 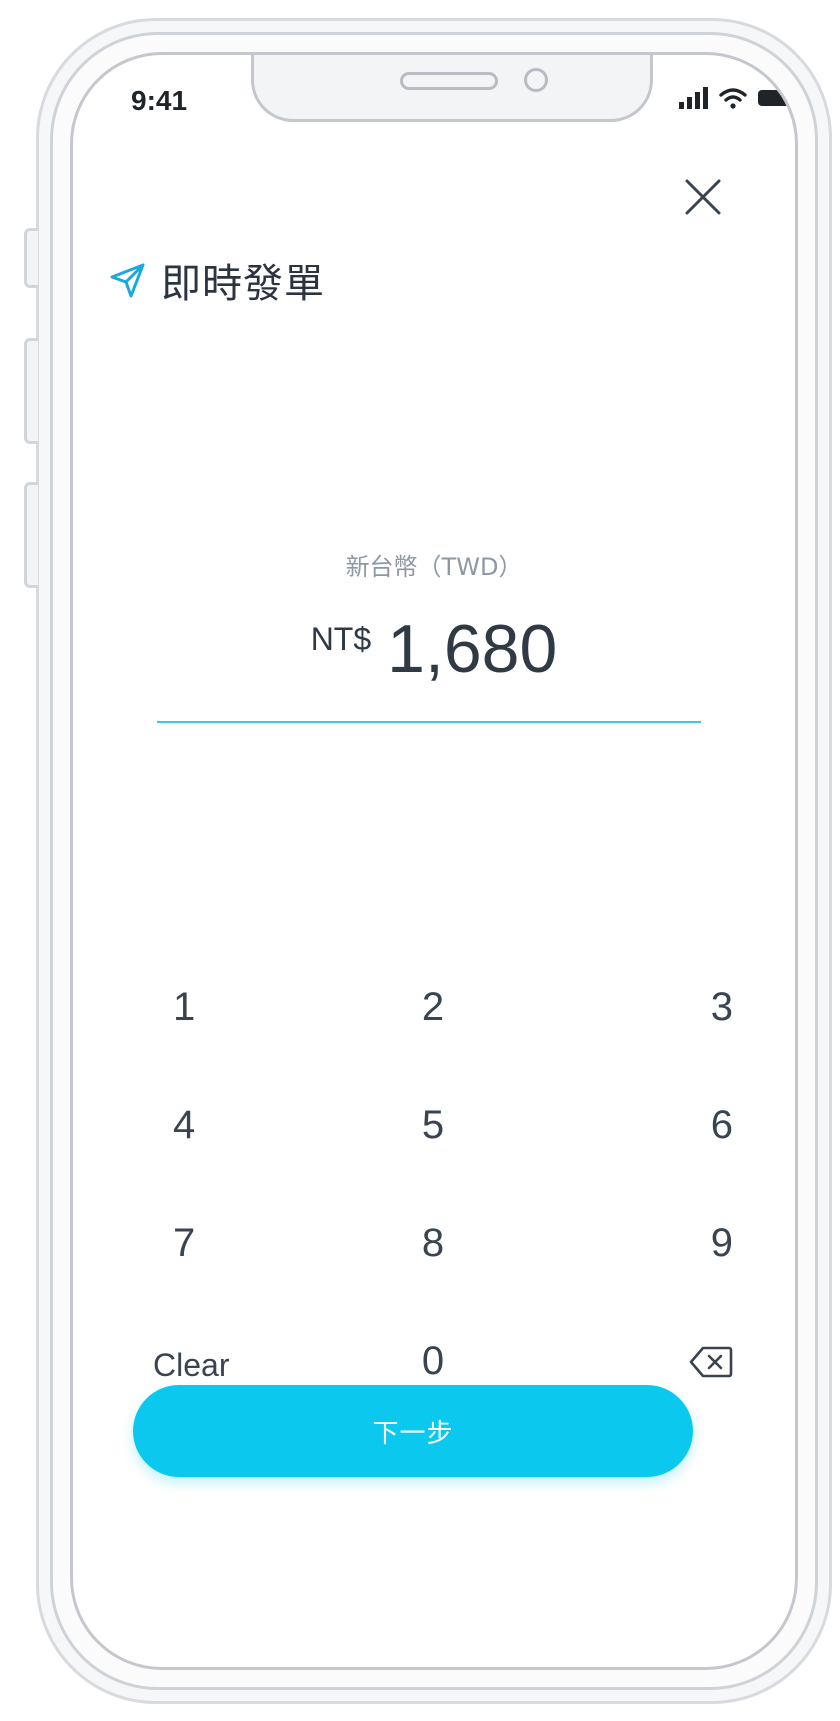 I want to click on mute-switch, so click(x=31, y=258).